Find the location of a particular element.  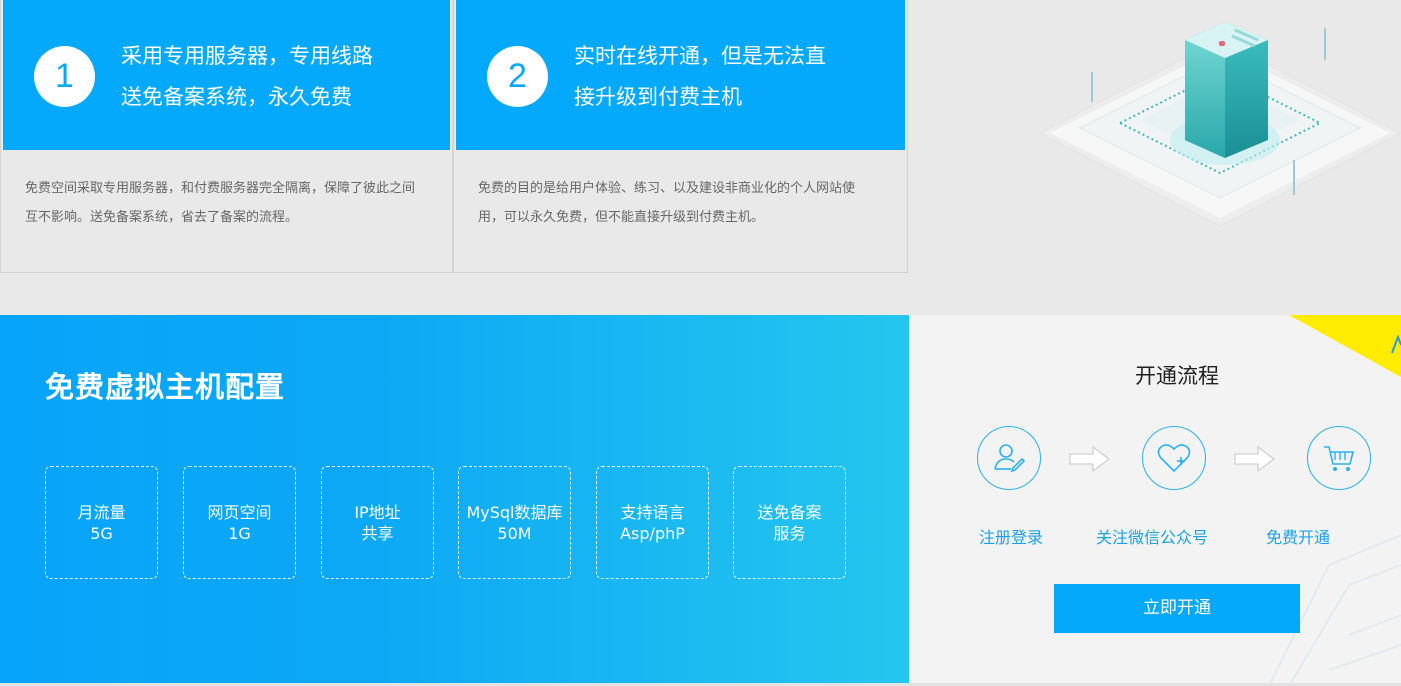

user-edit-icon is located at coordinates (1010, 458).